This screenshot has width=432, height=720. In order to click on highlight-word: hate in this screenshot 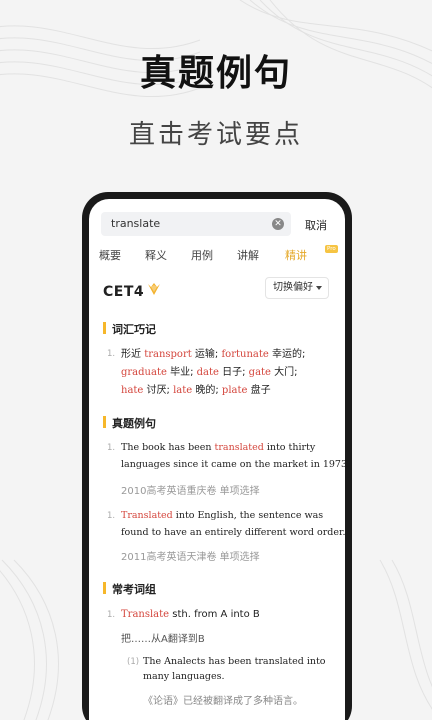, I will do `click(132, 390)`.